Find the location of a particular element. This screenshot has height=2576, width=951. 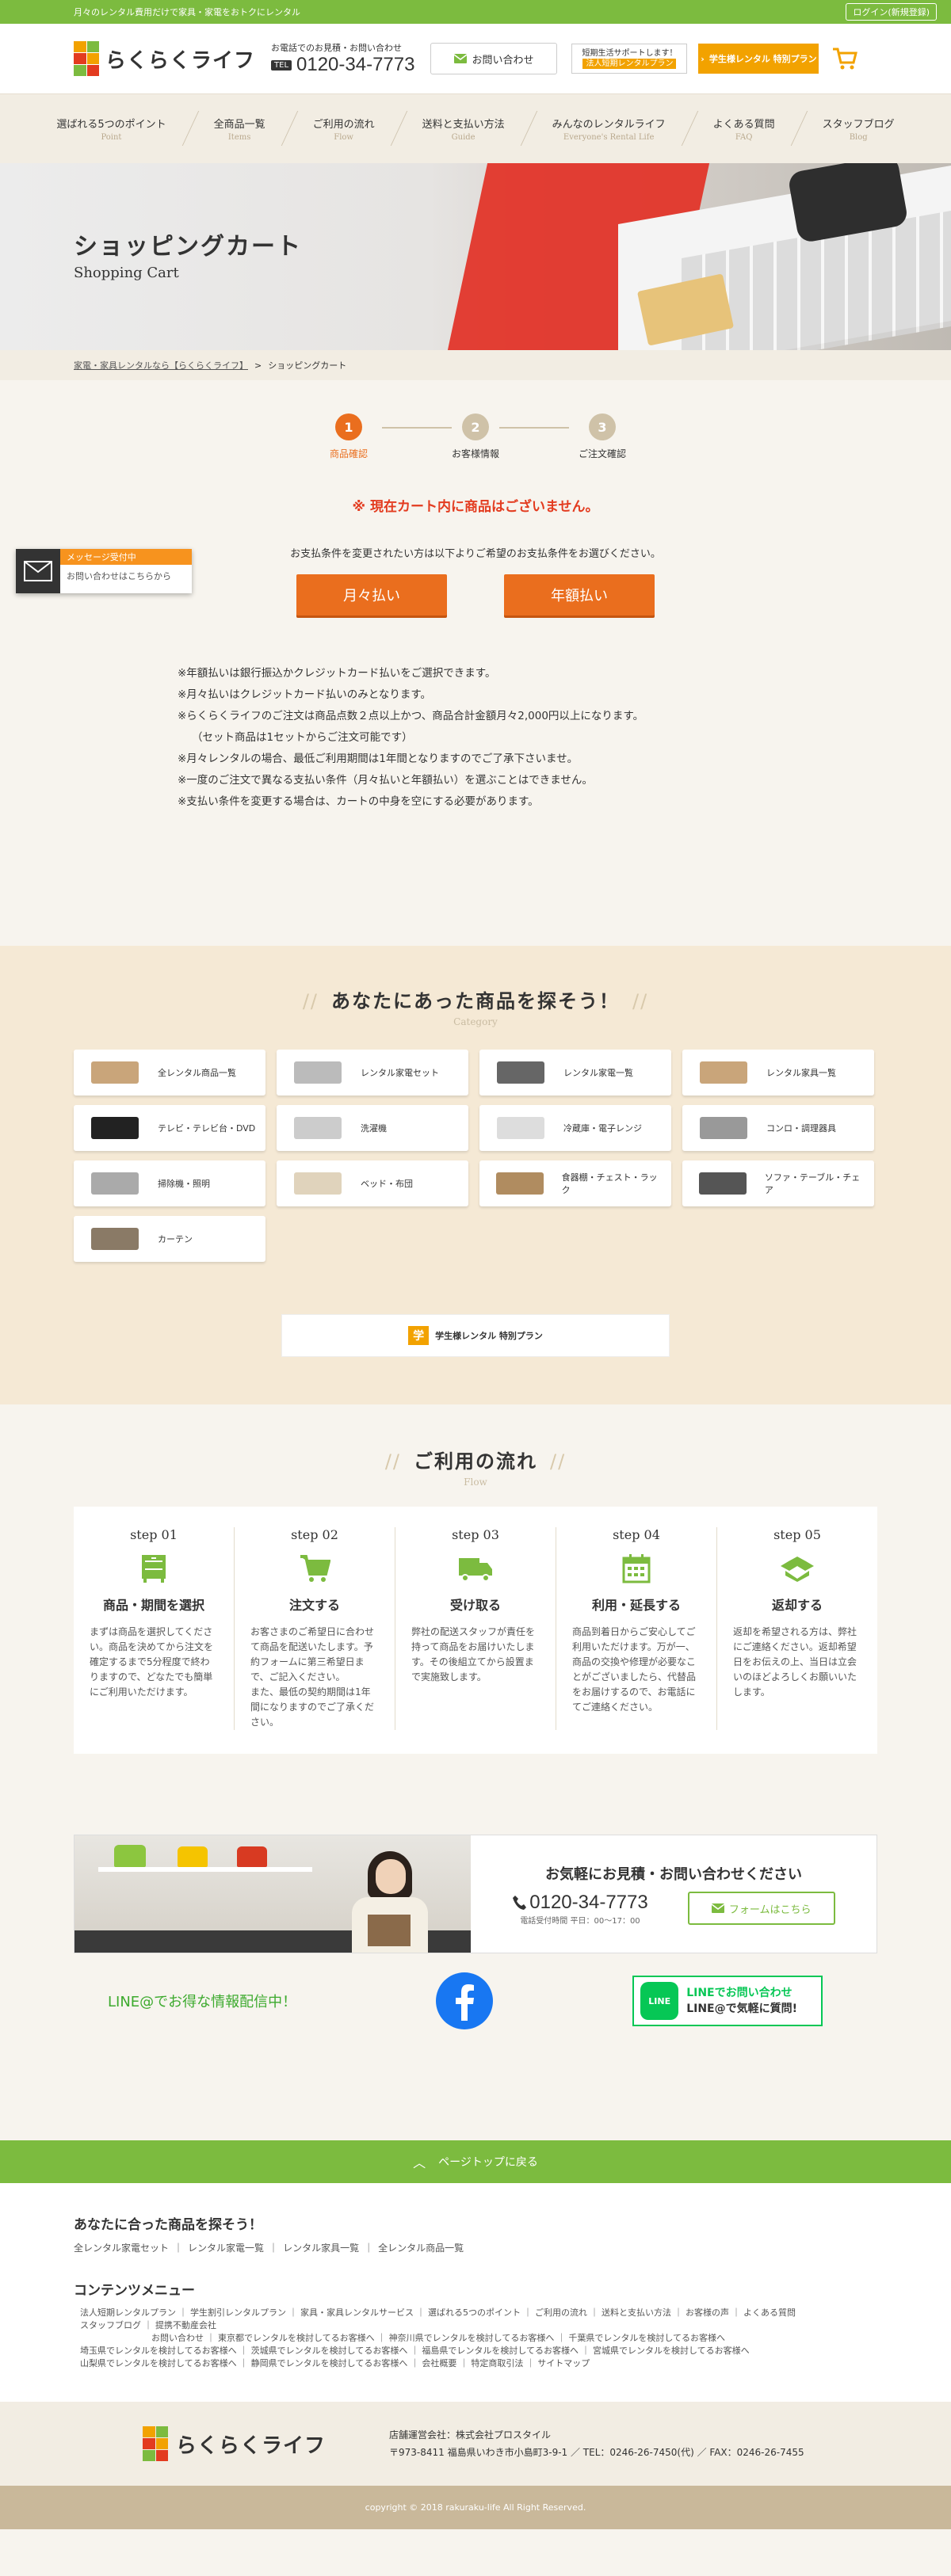

empty-cart-notice: ※ 現在カート内に商品はございません。 is located at coordinates (475, 507).